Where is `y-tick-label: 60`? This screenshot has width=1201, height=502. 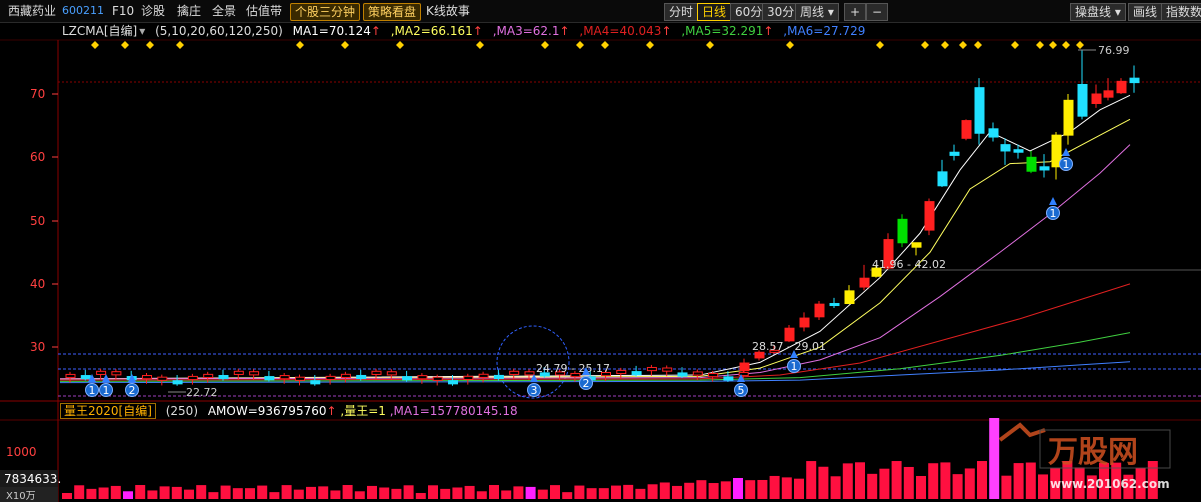
y-tick-label: 60 is located at coordinates (37, 157).